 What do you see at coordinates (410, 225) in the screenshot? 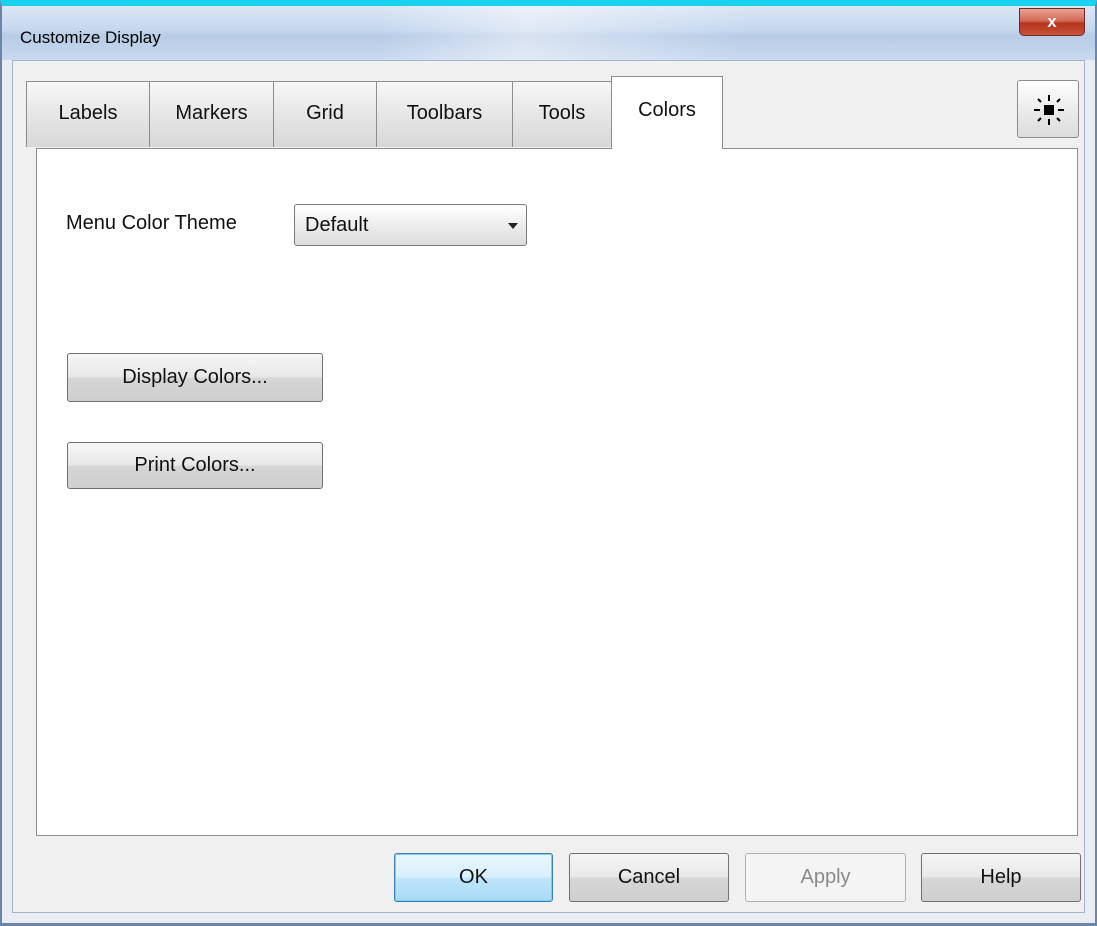
I see `menu-color-theme-select: Default` at bounding box center [410, 225].